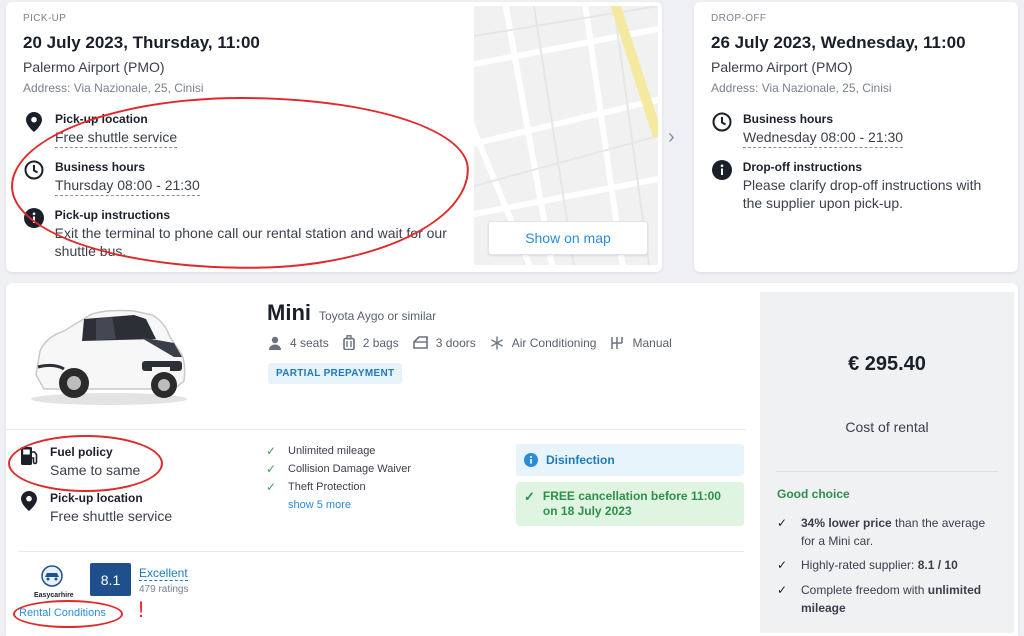  What do you see at coordinates (887, 364) in the screenshot?
I see `price-amount: € 295.40` at bounding box center [887, 364].